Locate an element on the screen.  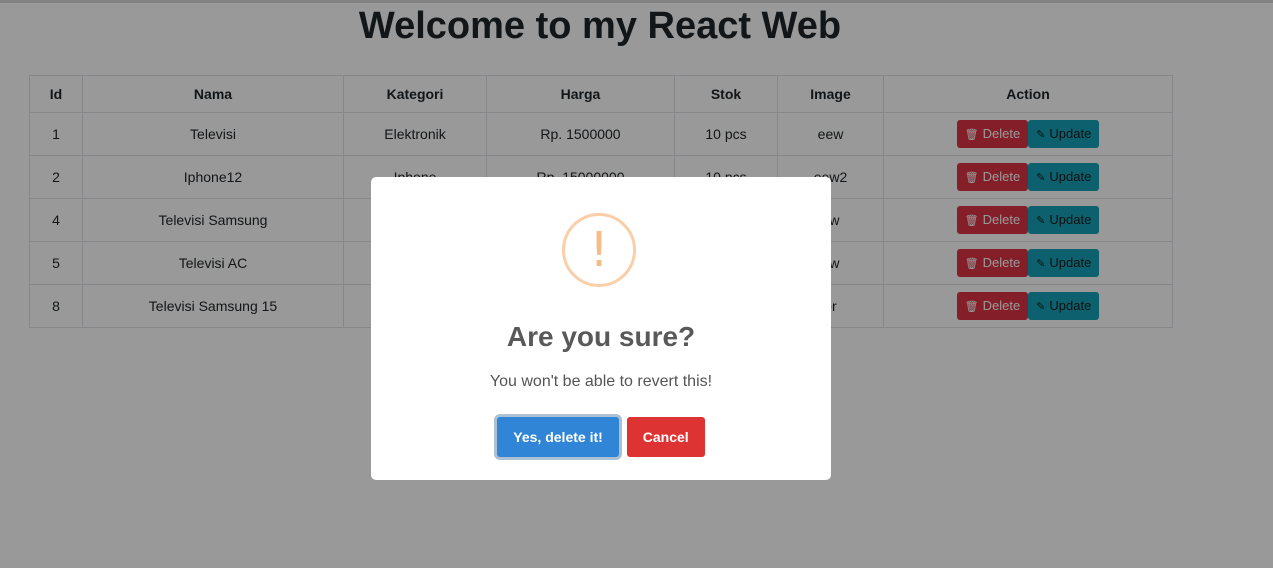
cancel-button: Cancel is located at coordinates (665, 437).